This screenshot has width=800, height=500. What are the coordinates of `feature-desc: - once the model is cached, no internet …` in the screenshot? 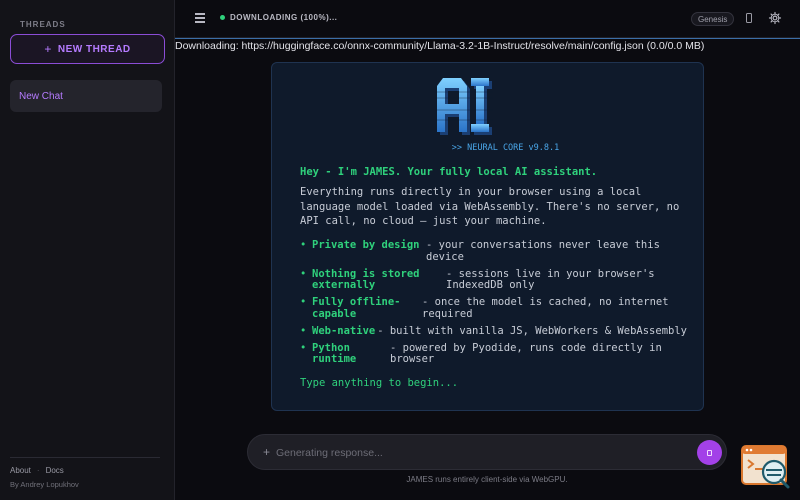 It's located at (545, 308).